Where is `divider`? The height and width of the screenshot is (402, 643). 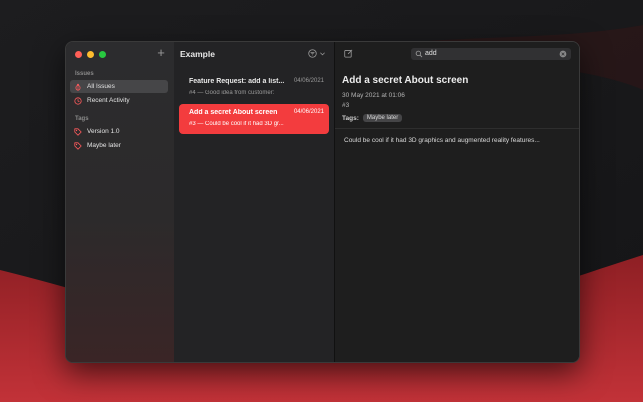 divider is located at coordinates (457, 128).